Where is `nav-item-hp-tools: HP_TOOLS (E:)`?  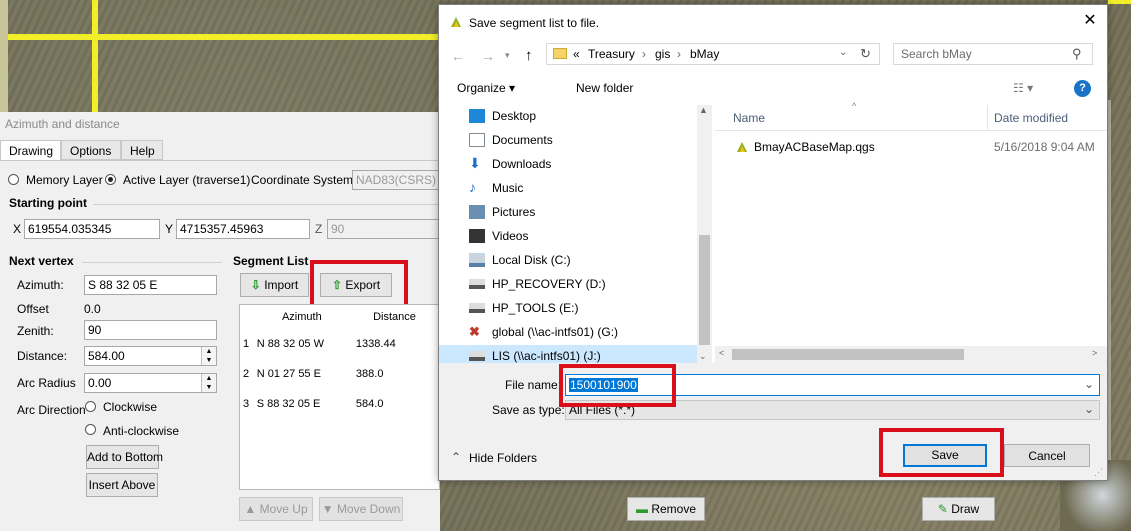 nav-item-hp-tools: HP_TOOLS (E:) is located at coordinates (589, 308).